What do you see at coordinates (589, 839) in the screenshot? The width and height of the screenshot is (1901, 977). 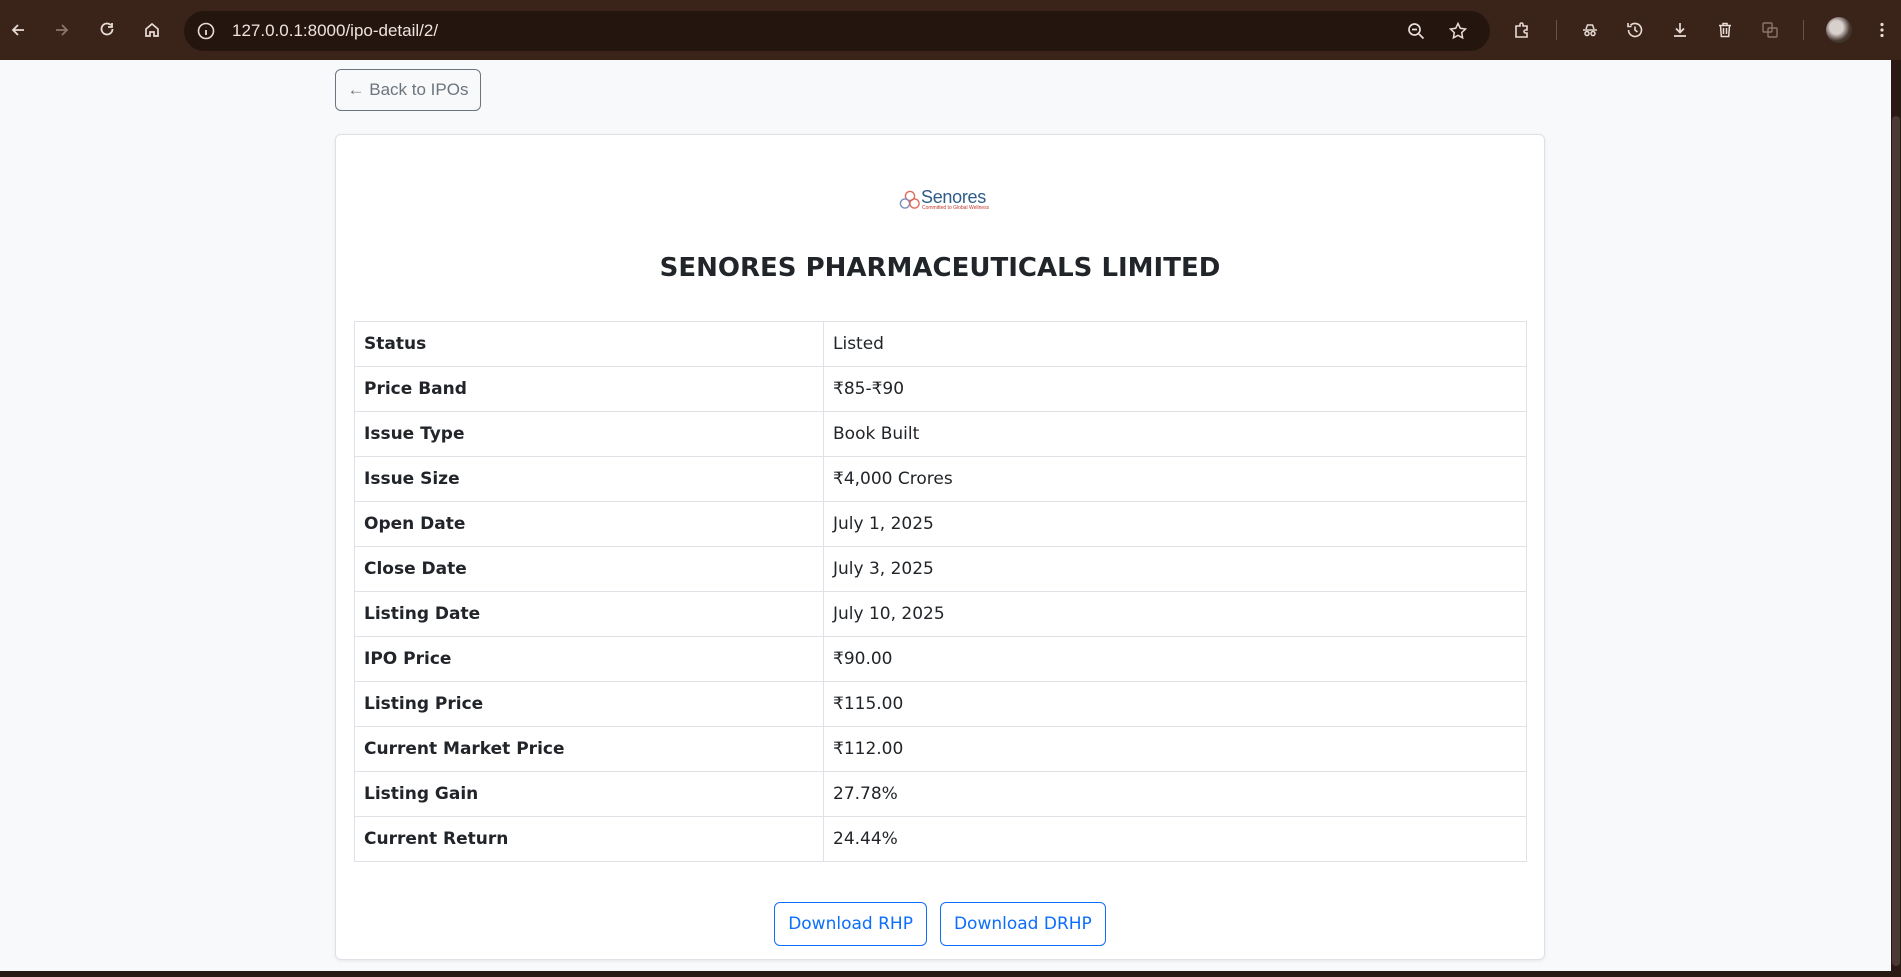 I see `detail-label: Current Return` at bounding box center [589, 839].